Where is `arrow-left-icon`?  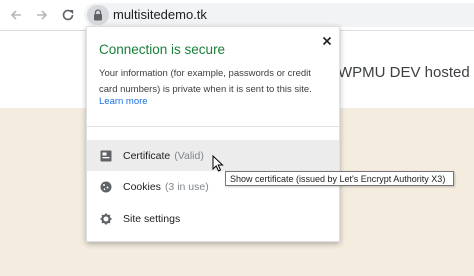
arrow-left-icon is located at coordinates (15, 15).